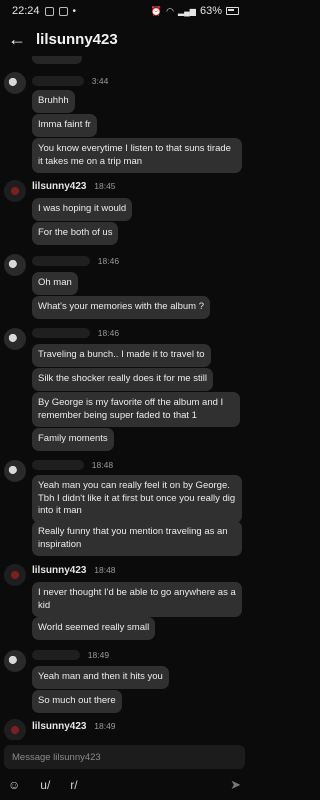 The image size is (320, 800). I want to click on status-time: 22:24, so click(26, 11).